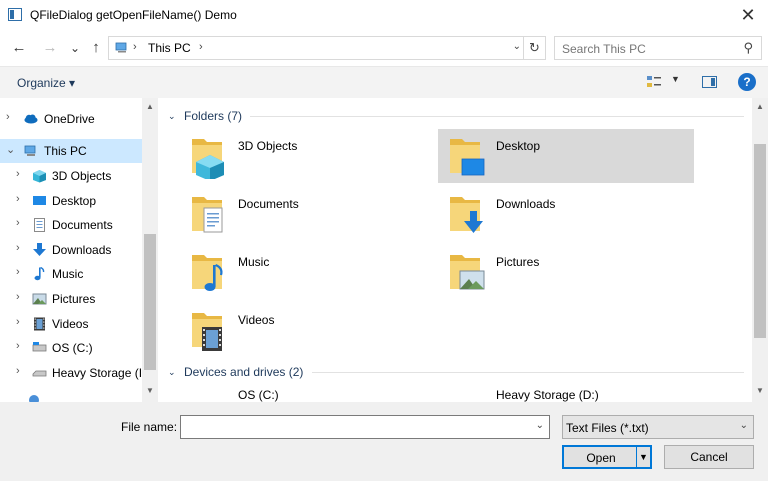 The image size is (768, 481). What do you see at coordinates (327, 48) in the screenshot?
I see `address-field: › This PC › ⌄ ↻` at bounding box center [327, 48].